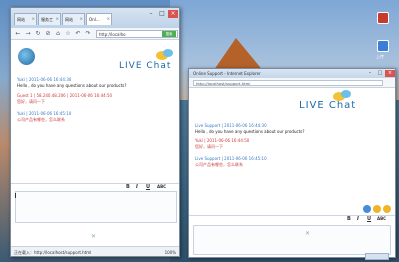 This screenshot has height=262, width=399. I want to click on url-bar: http://localhost/support.html, so click(292, 83).